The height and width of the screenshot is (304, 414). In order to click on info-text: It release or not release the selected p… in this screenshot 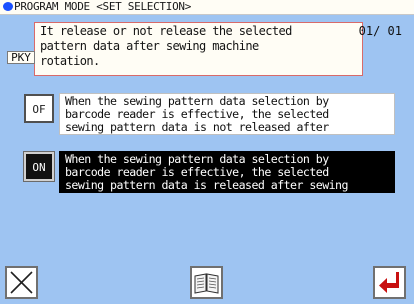, I will do `click(166, 46)`.